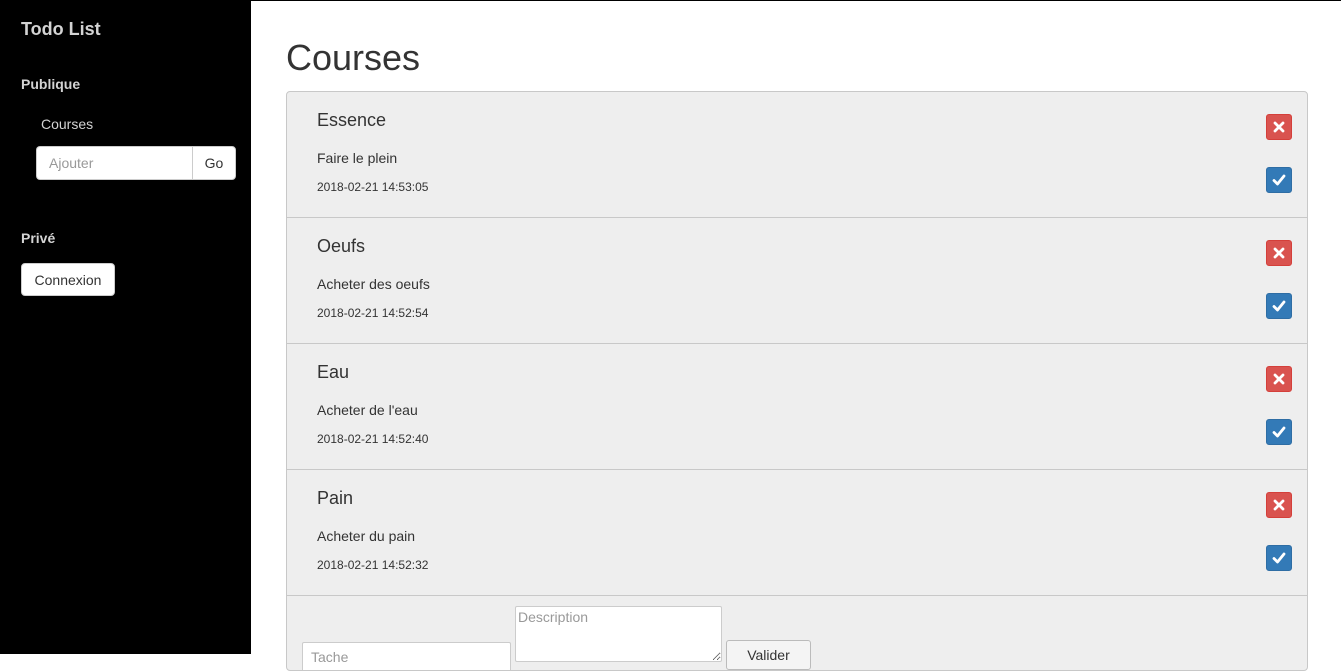 This screenshot has width=1341, height=671. What do you see at coordinates (373, 439) in the screenshot?
I see `todo-date: 2018-02-21 14:52:40` at bounding box center [373, 439].